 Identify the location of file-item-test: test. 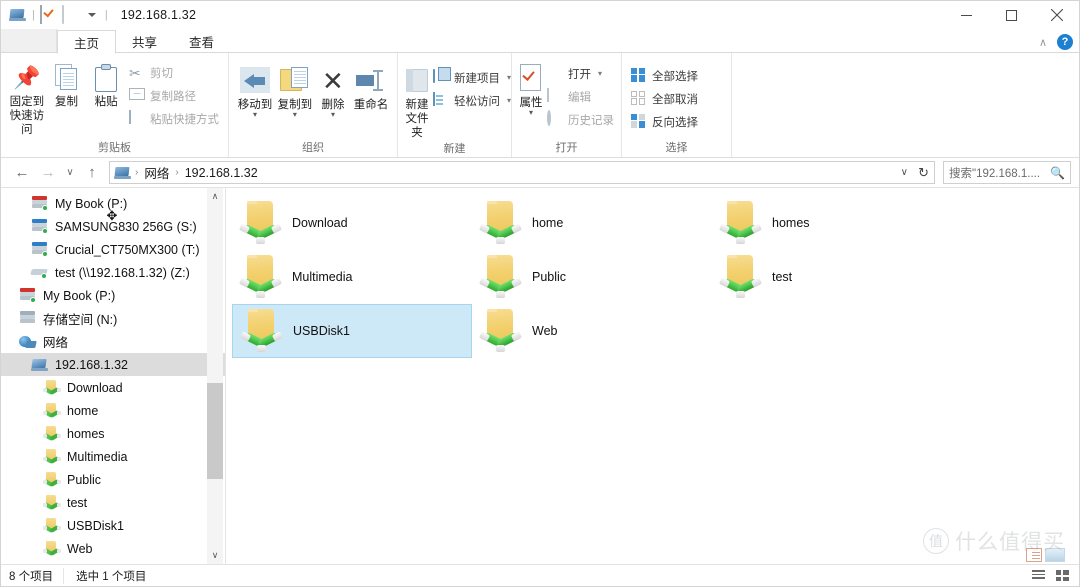
(832, 277).